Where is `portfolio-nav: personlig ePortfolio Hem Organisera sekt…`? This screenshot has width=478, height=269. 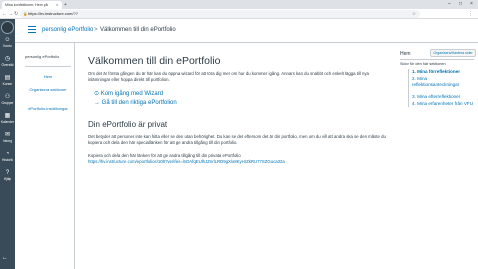
portfolio-nav: personlig ePortfolio Hem Organisera sekt… is located at coordinates (45, 156).